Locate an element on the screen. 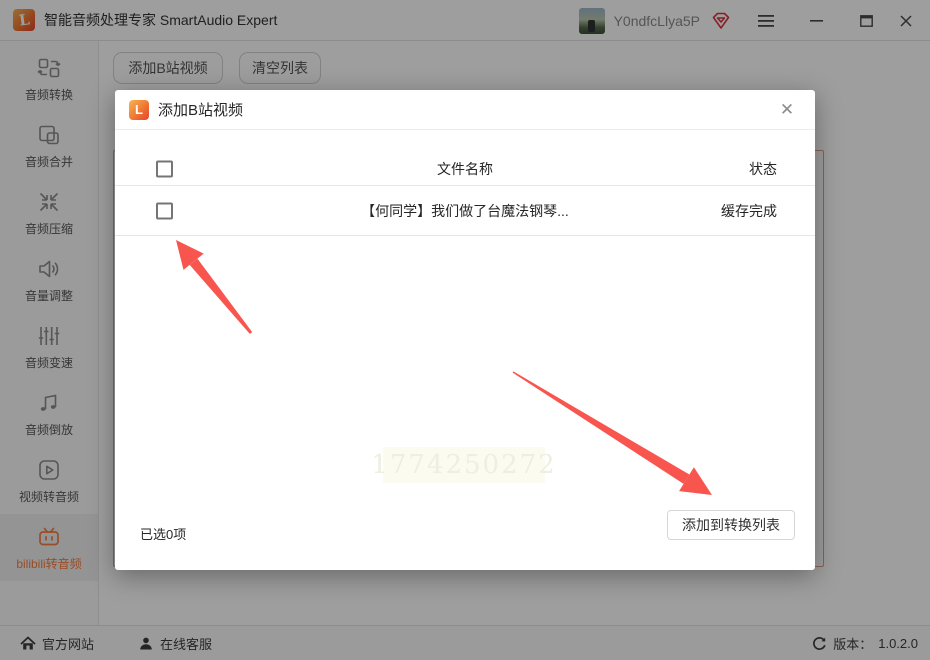 The height and width of the screenshot is (660, 930). dialog-footer: 已选0项 添加到转换列表 is located at coordinates (465, 535).